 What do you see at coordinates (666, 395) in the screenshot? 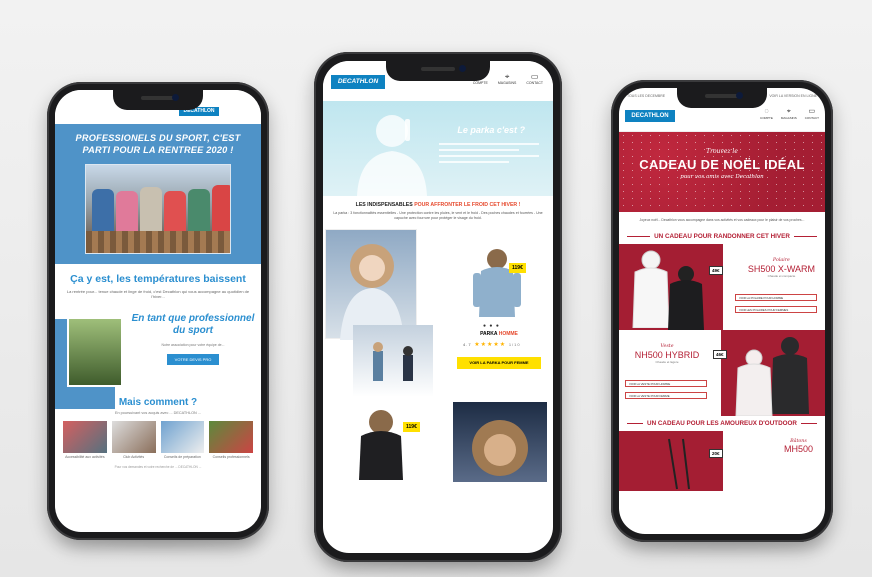
I see `view-jacket-women-button: VOIR LA VESTE POUR FEMME` at bounding box center [666, 395].